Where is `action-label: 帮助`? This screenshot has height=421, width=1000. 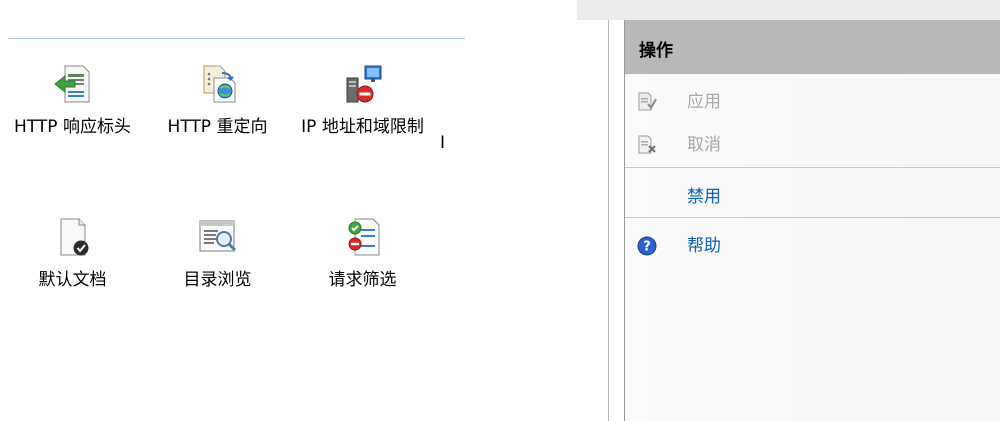
action-label: 帮助 is located at coordinates (704, 246).